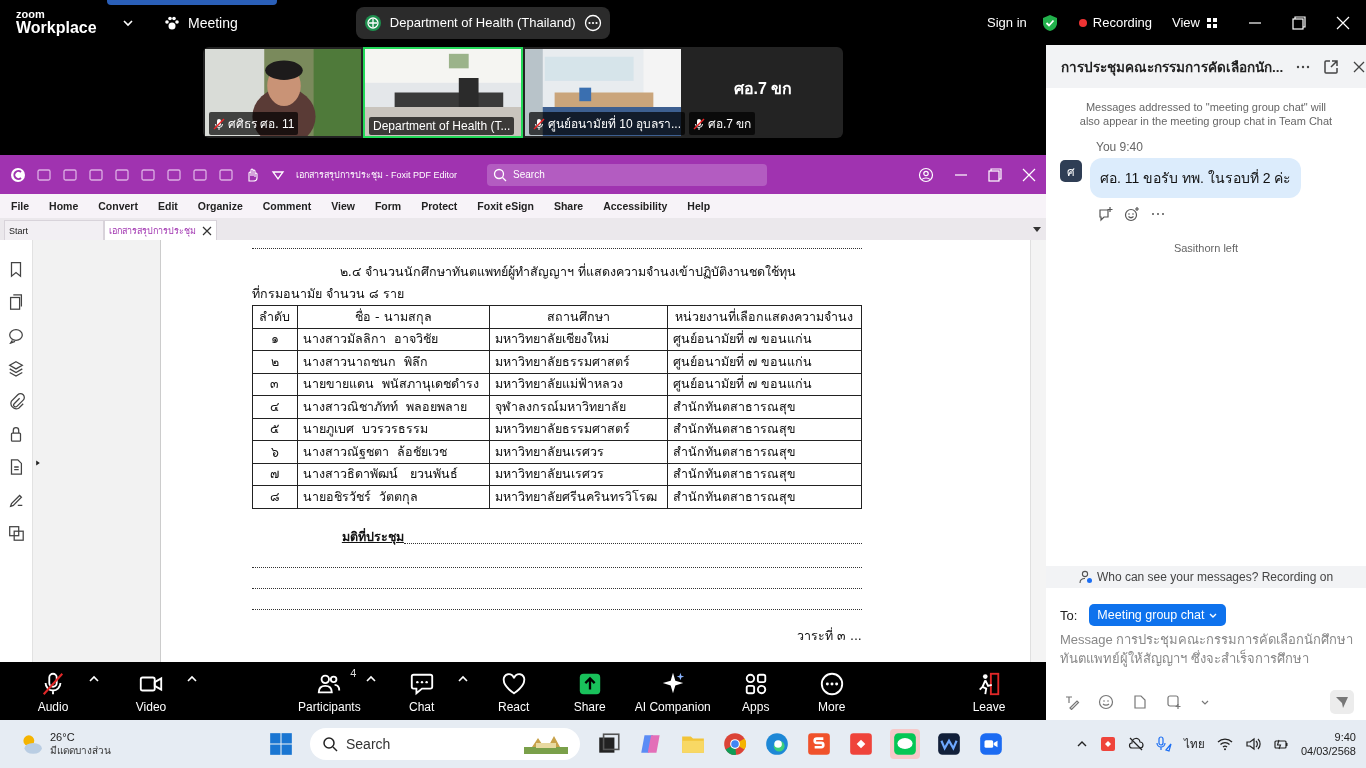 Image resolution: width=1366 pixels, height=768 pixels. I want to click on menu-item: Comment, so click(287, 206).